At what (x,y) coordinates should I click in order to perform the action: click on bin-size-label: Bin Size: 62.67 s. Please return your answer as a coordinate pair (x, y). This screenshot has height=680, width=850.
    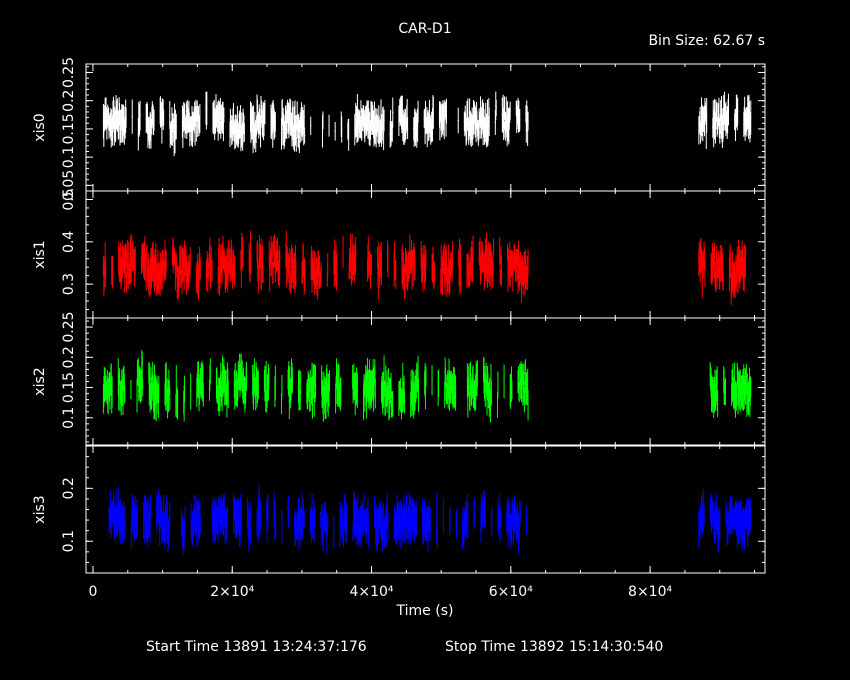
    Looking at the image, I should click on (706, 41).